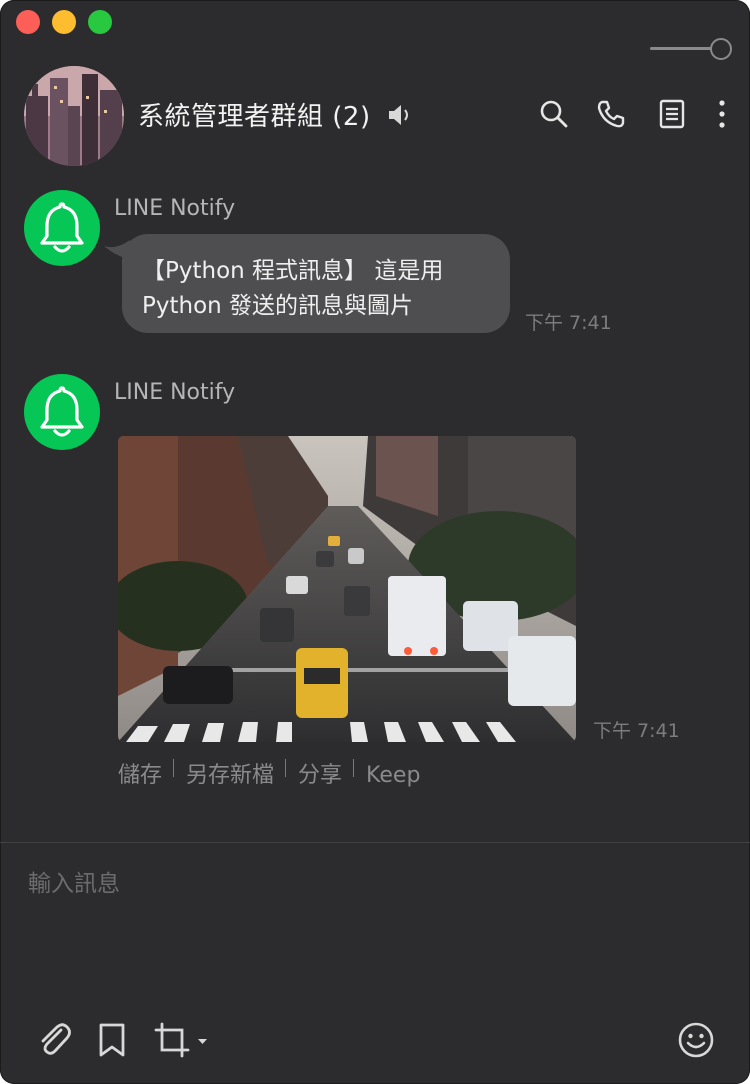 Image resolution: width=750 pixels, height=1084 pixels. What do you see at coordinates (373, 884) in the screenshot?
I see `message-input` at bounding box center [373, 884].